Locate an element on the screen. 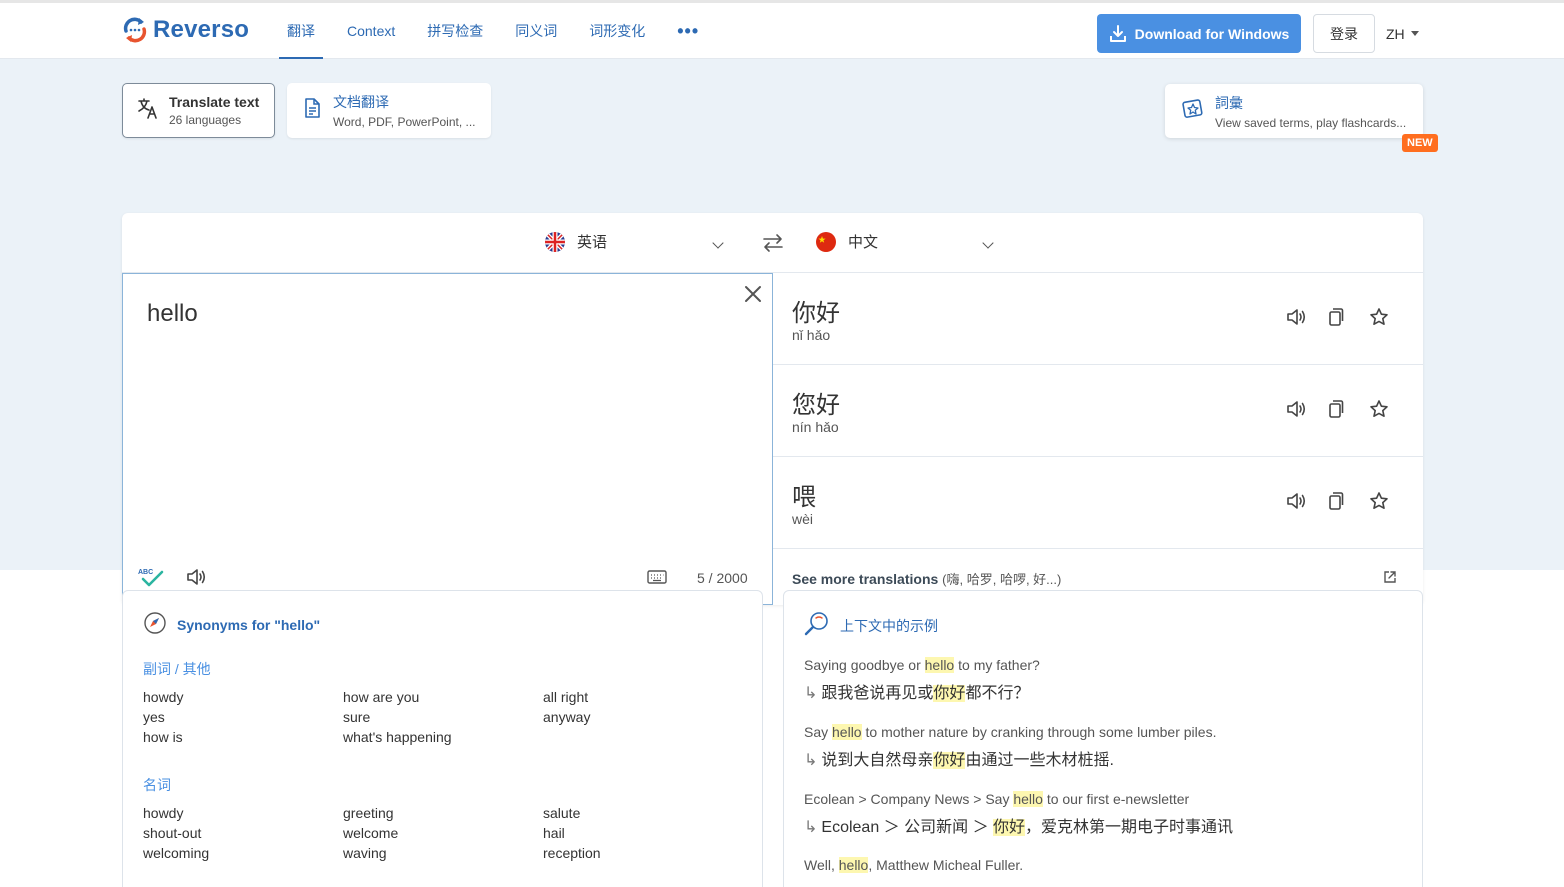 The height and width of the screenshot is (887, 1564). nav-spellcheck: 拼写检查 is located at coordinates (455, 31).